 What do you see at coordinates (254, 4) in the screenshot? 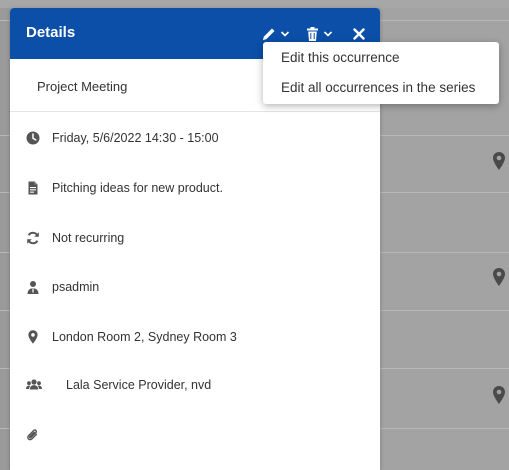
I see `calendar-top-strip` at bounding box center [254, 4].